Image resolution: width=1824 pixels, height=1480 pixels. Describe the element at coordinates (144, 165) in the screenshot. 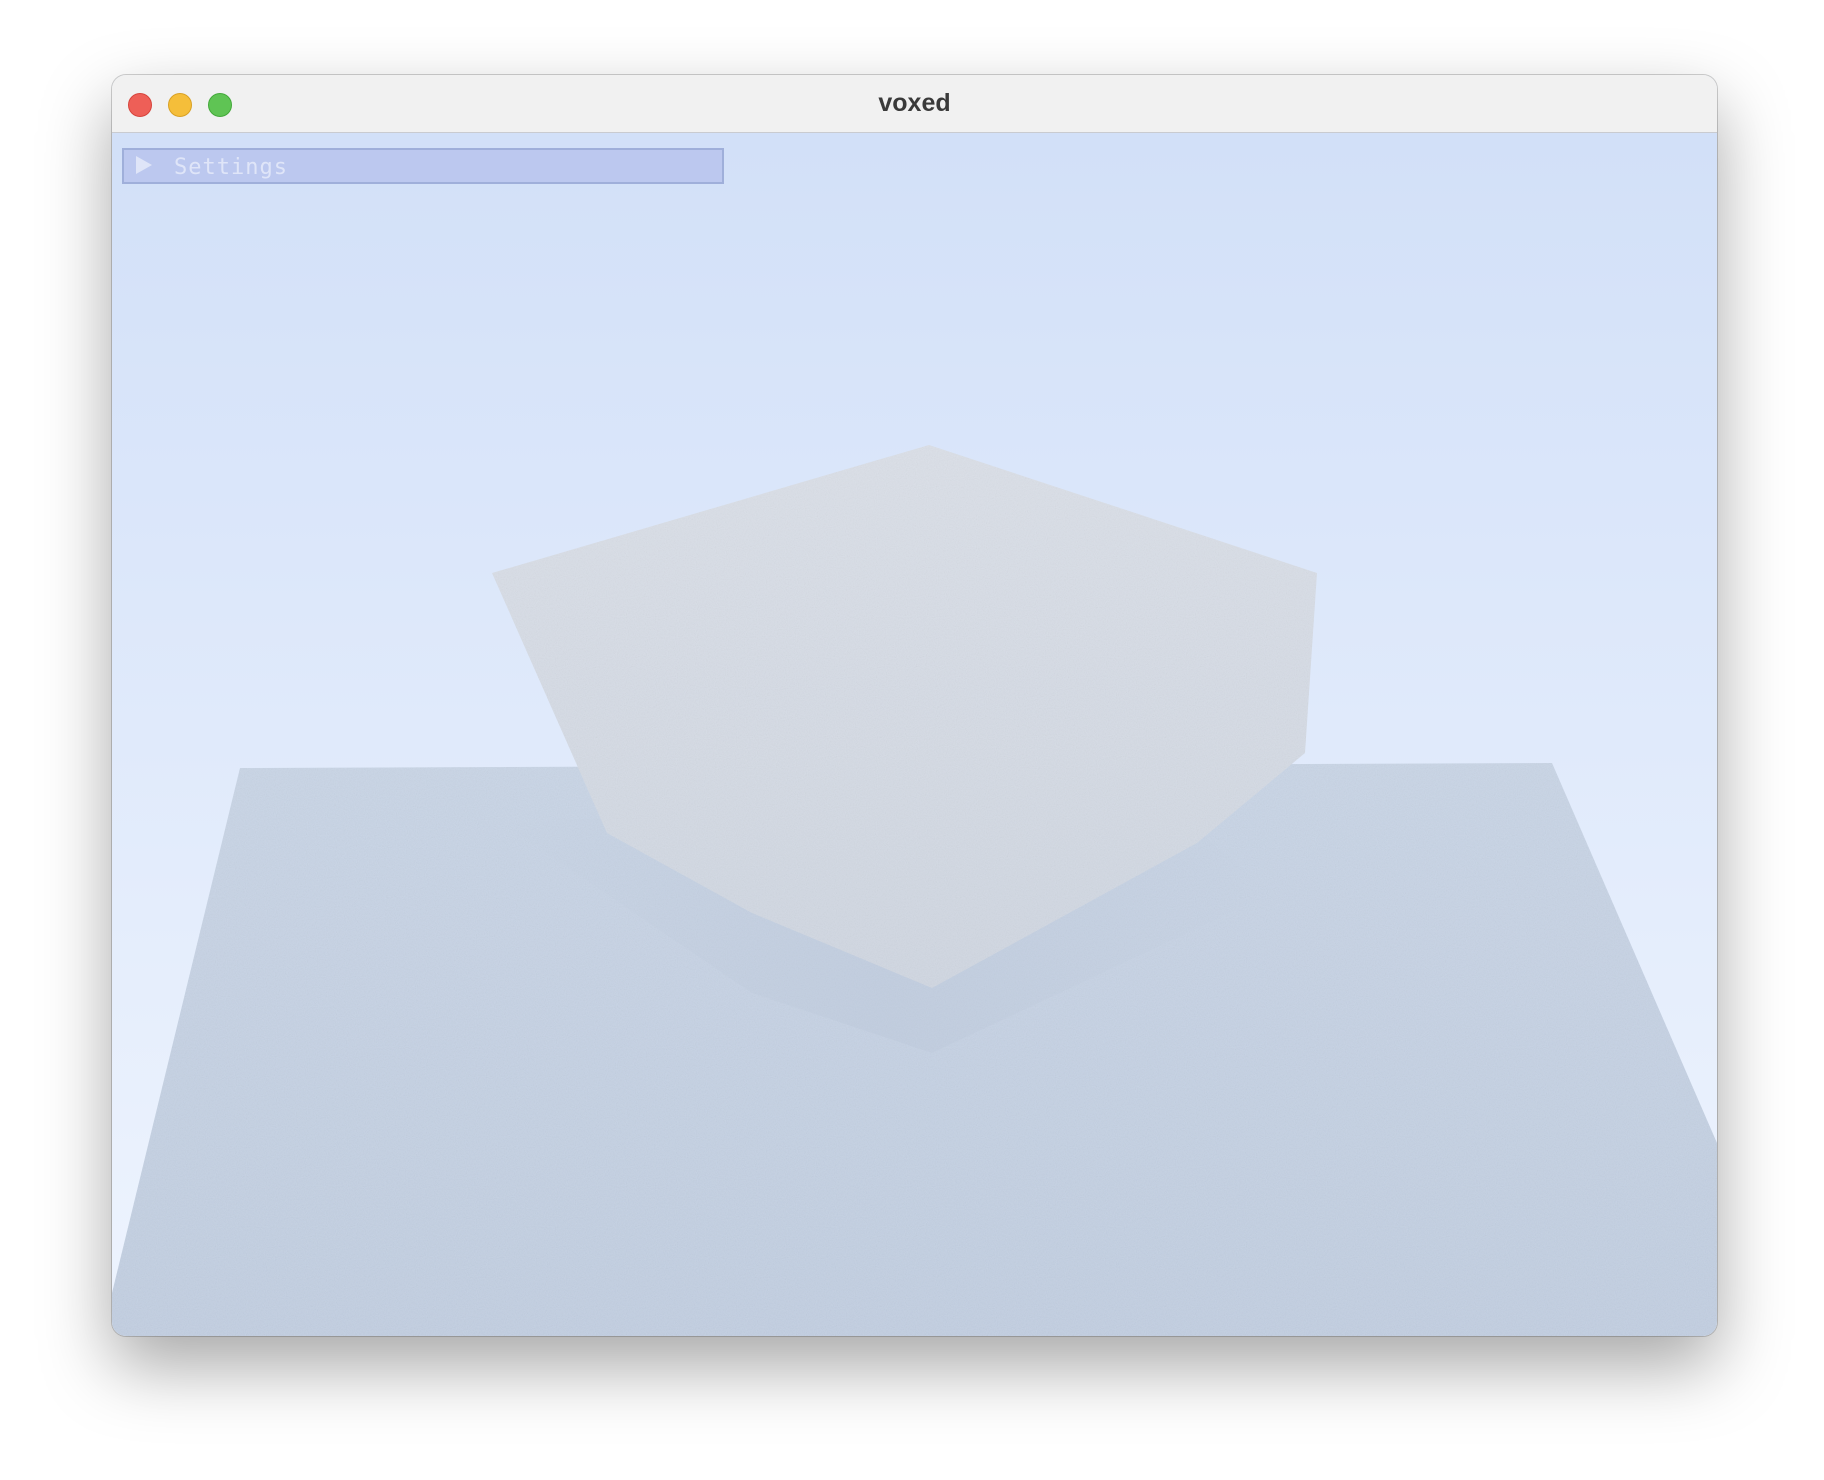

I see `expand-arrow-icon` at that location.